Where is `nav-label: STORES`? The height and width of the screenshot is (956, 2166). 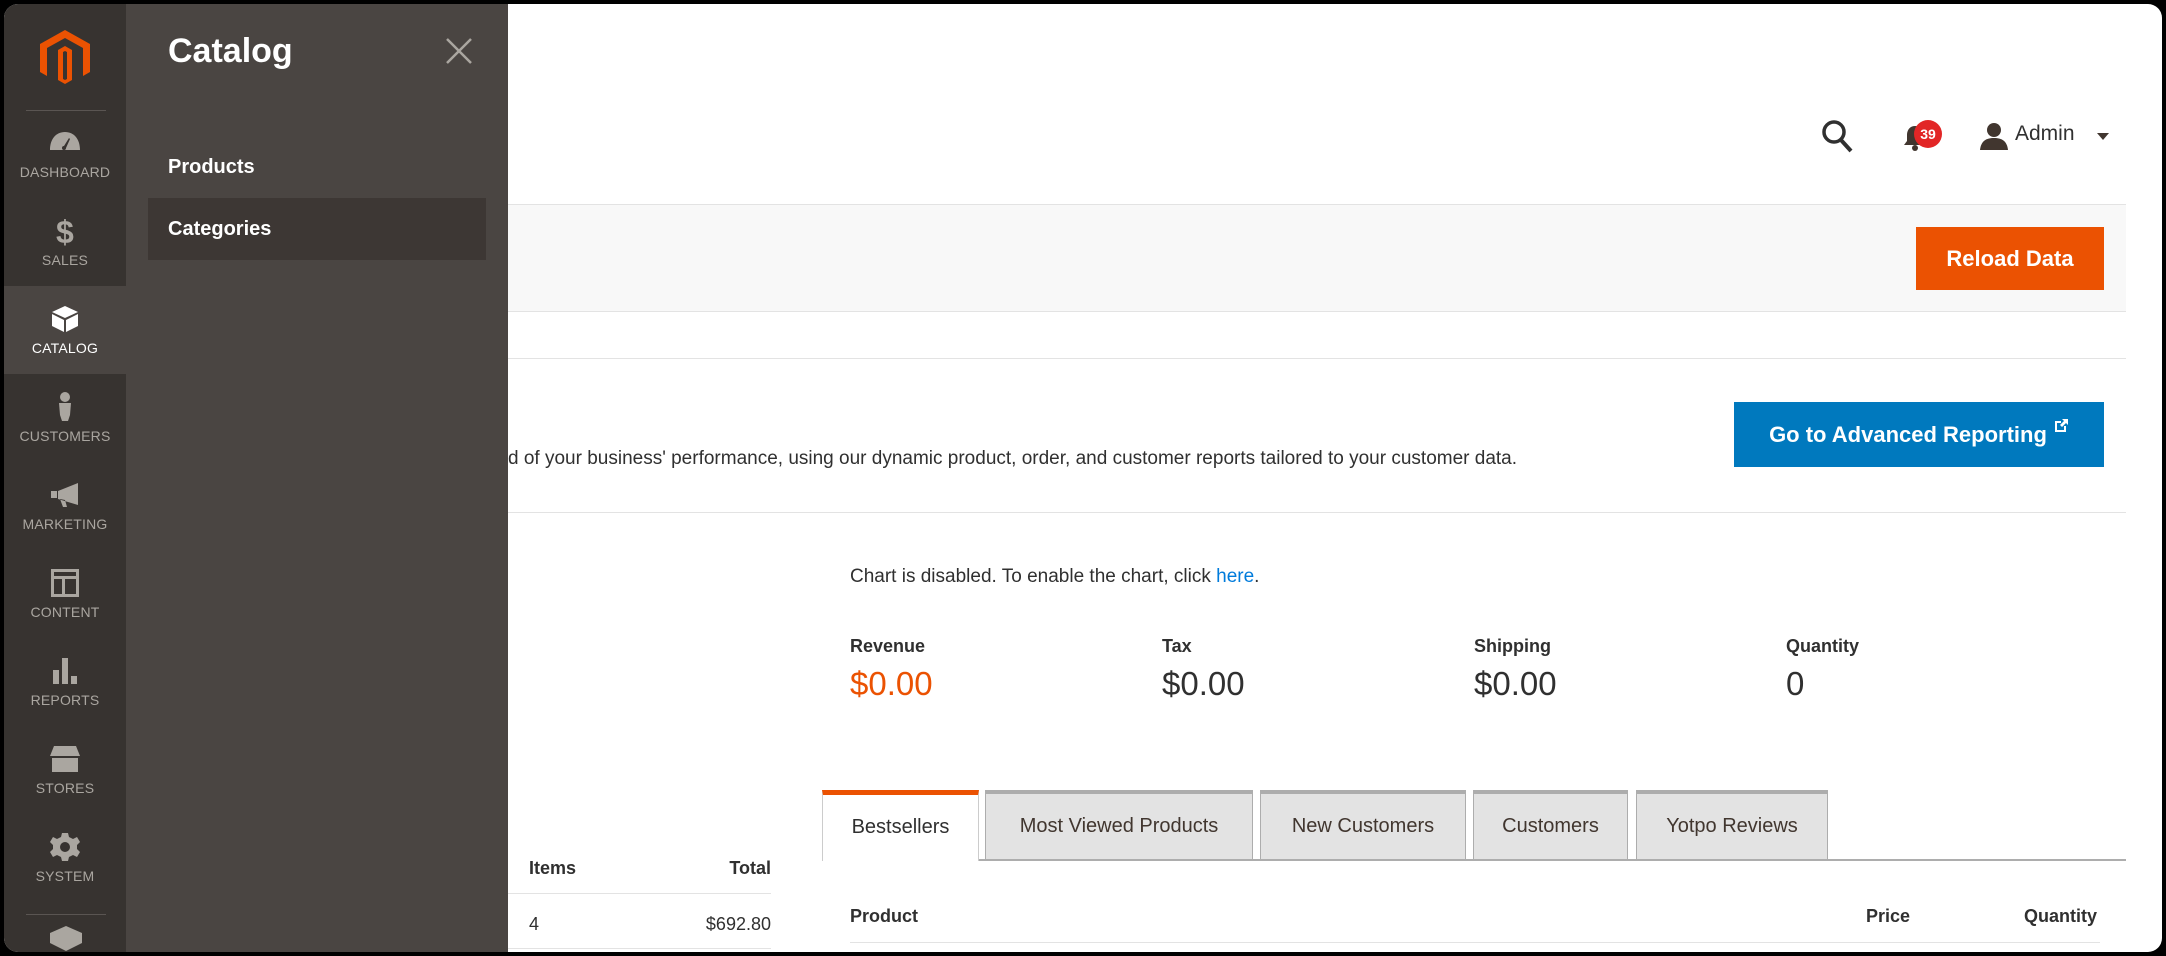 nav-label: STORES is located at coordinates (65, 788).